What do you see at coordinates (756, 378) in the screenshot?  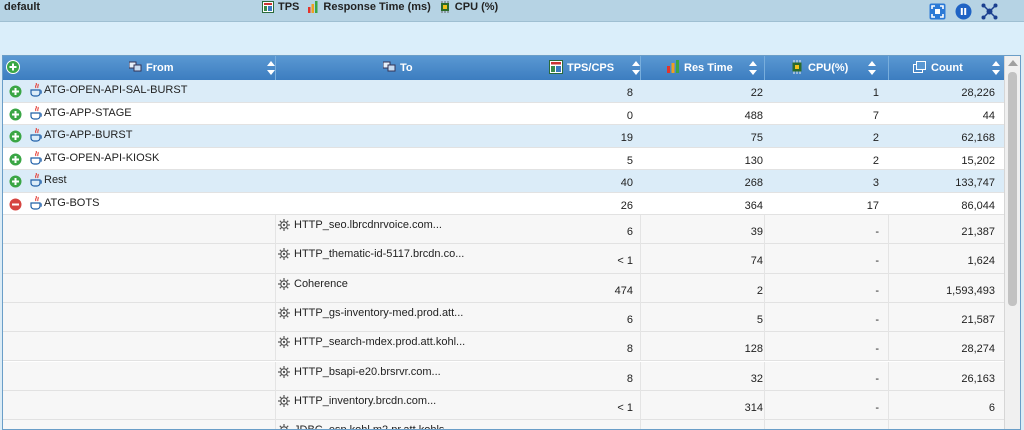 I see `row-res-time-value: 32` at bounding box center [756, 378].